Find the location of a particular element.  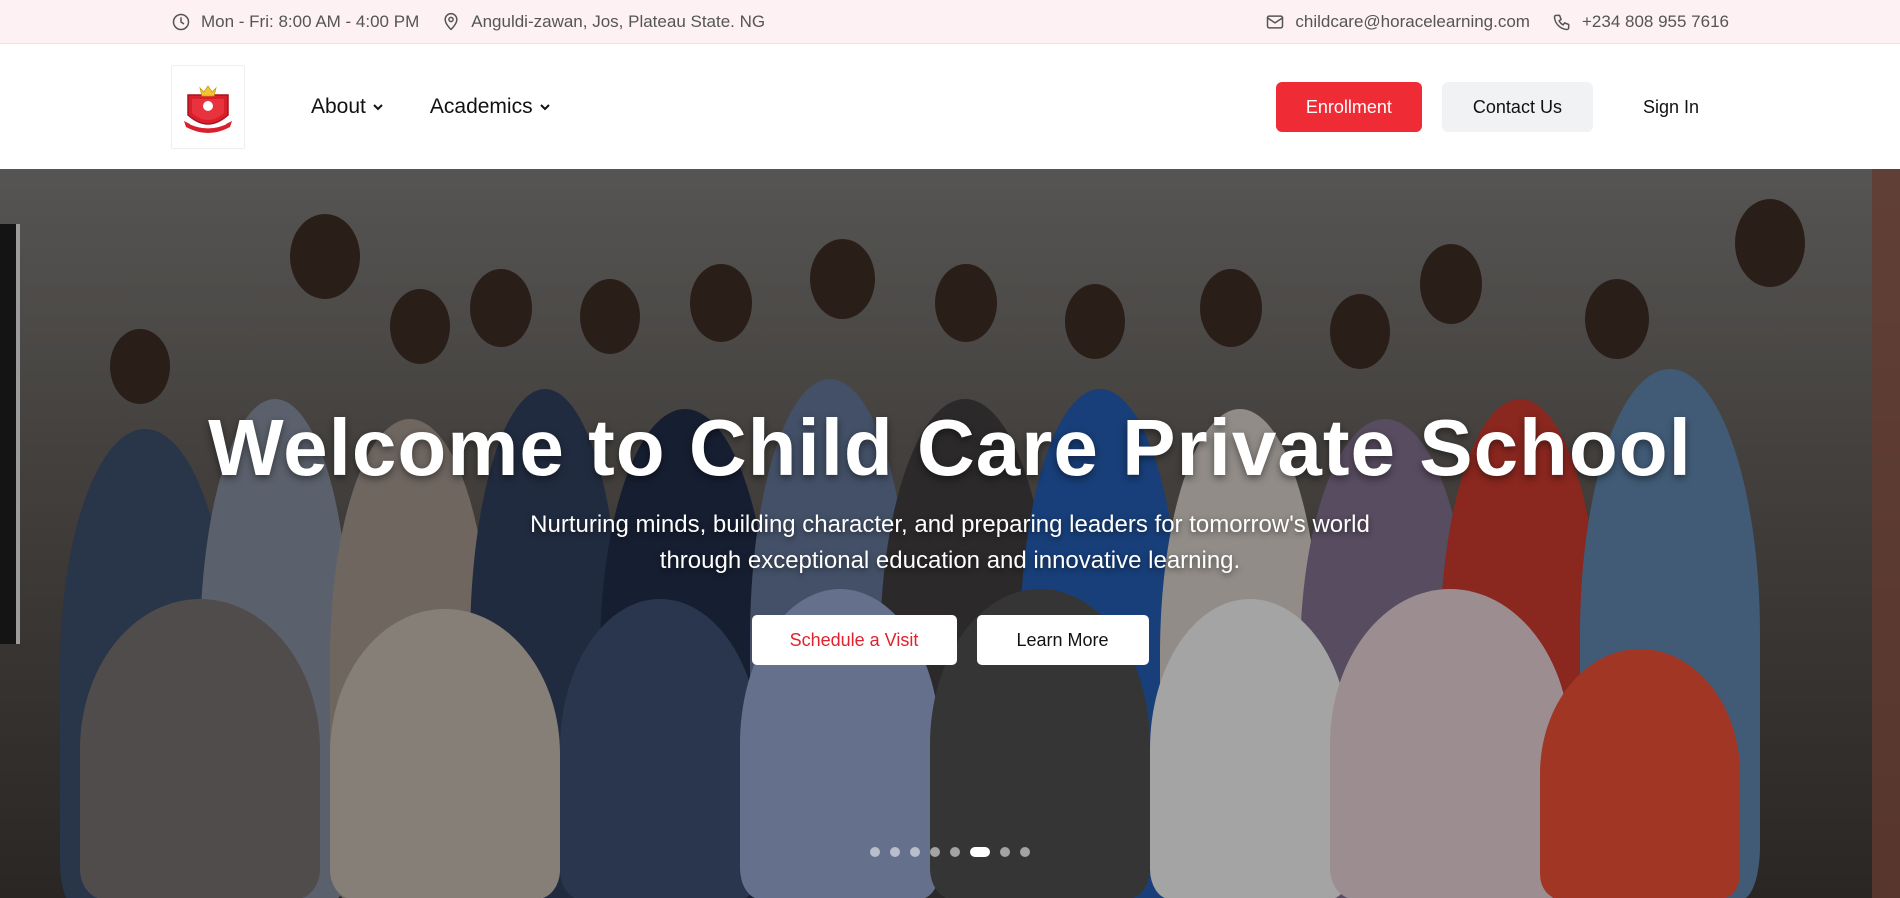

hero-cta-group: Schedule a Visit Learn More is located at coordinates (950, 640).